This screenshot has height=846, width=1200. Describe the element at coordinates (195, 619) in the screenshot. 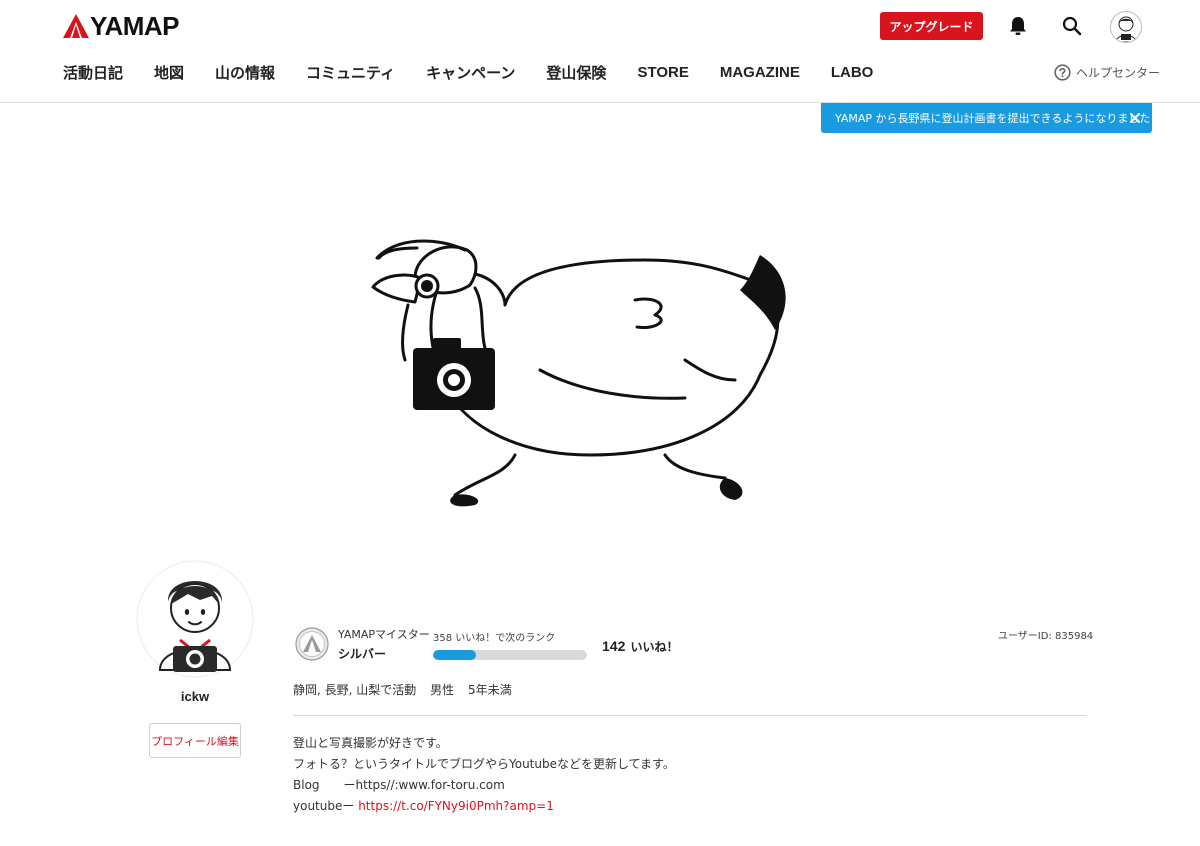

I see `profile-avatar` at that location.